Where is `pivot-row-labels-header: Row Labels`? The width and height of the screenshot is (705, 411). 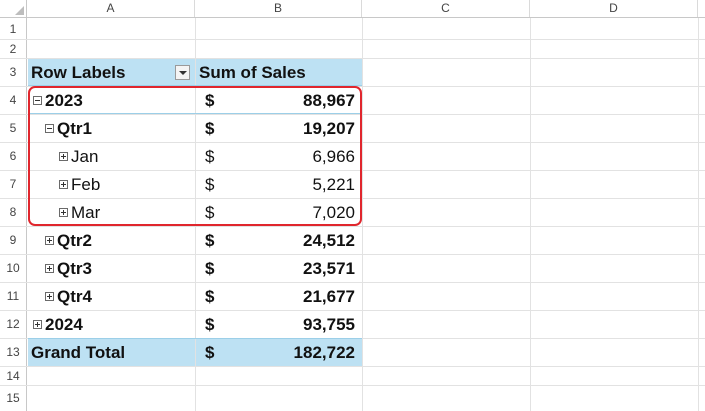
pivot-row-labels-header: Row Labels is located at coordinates (111, 72).